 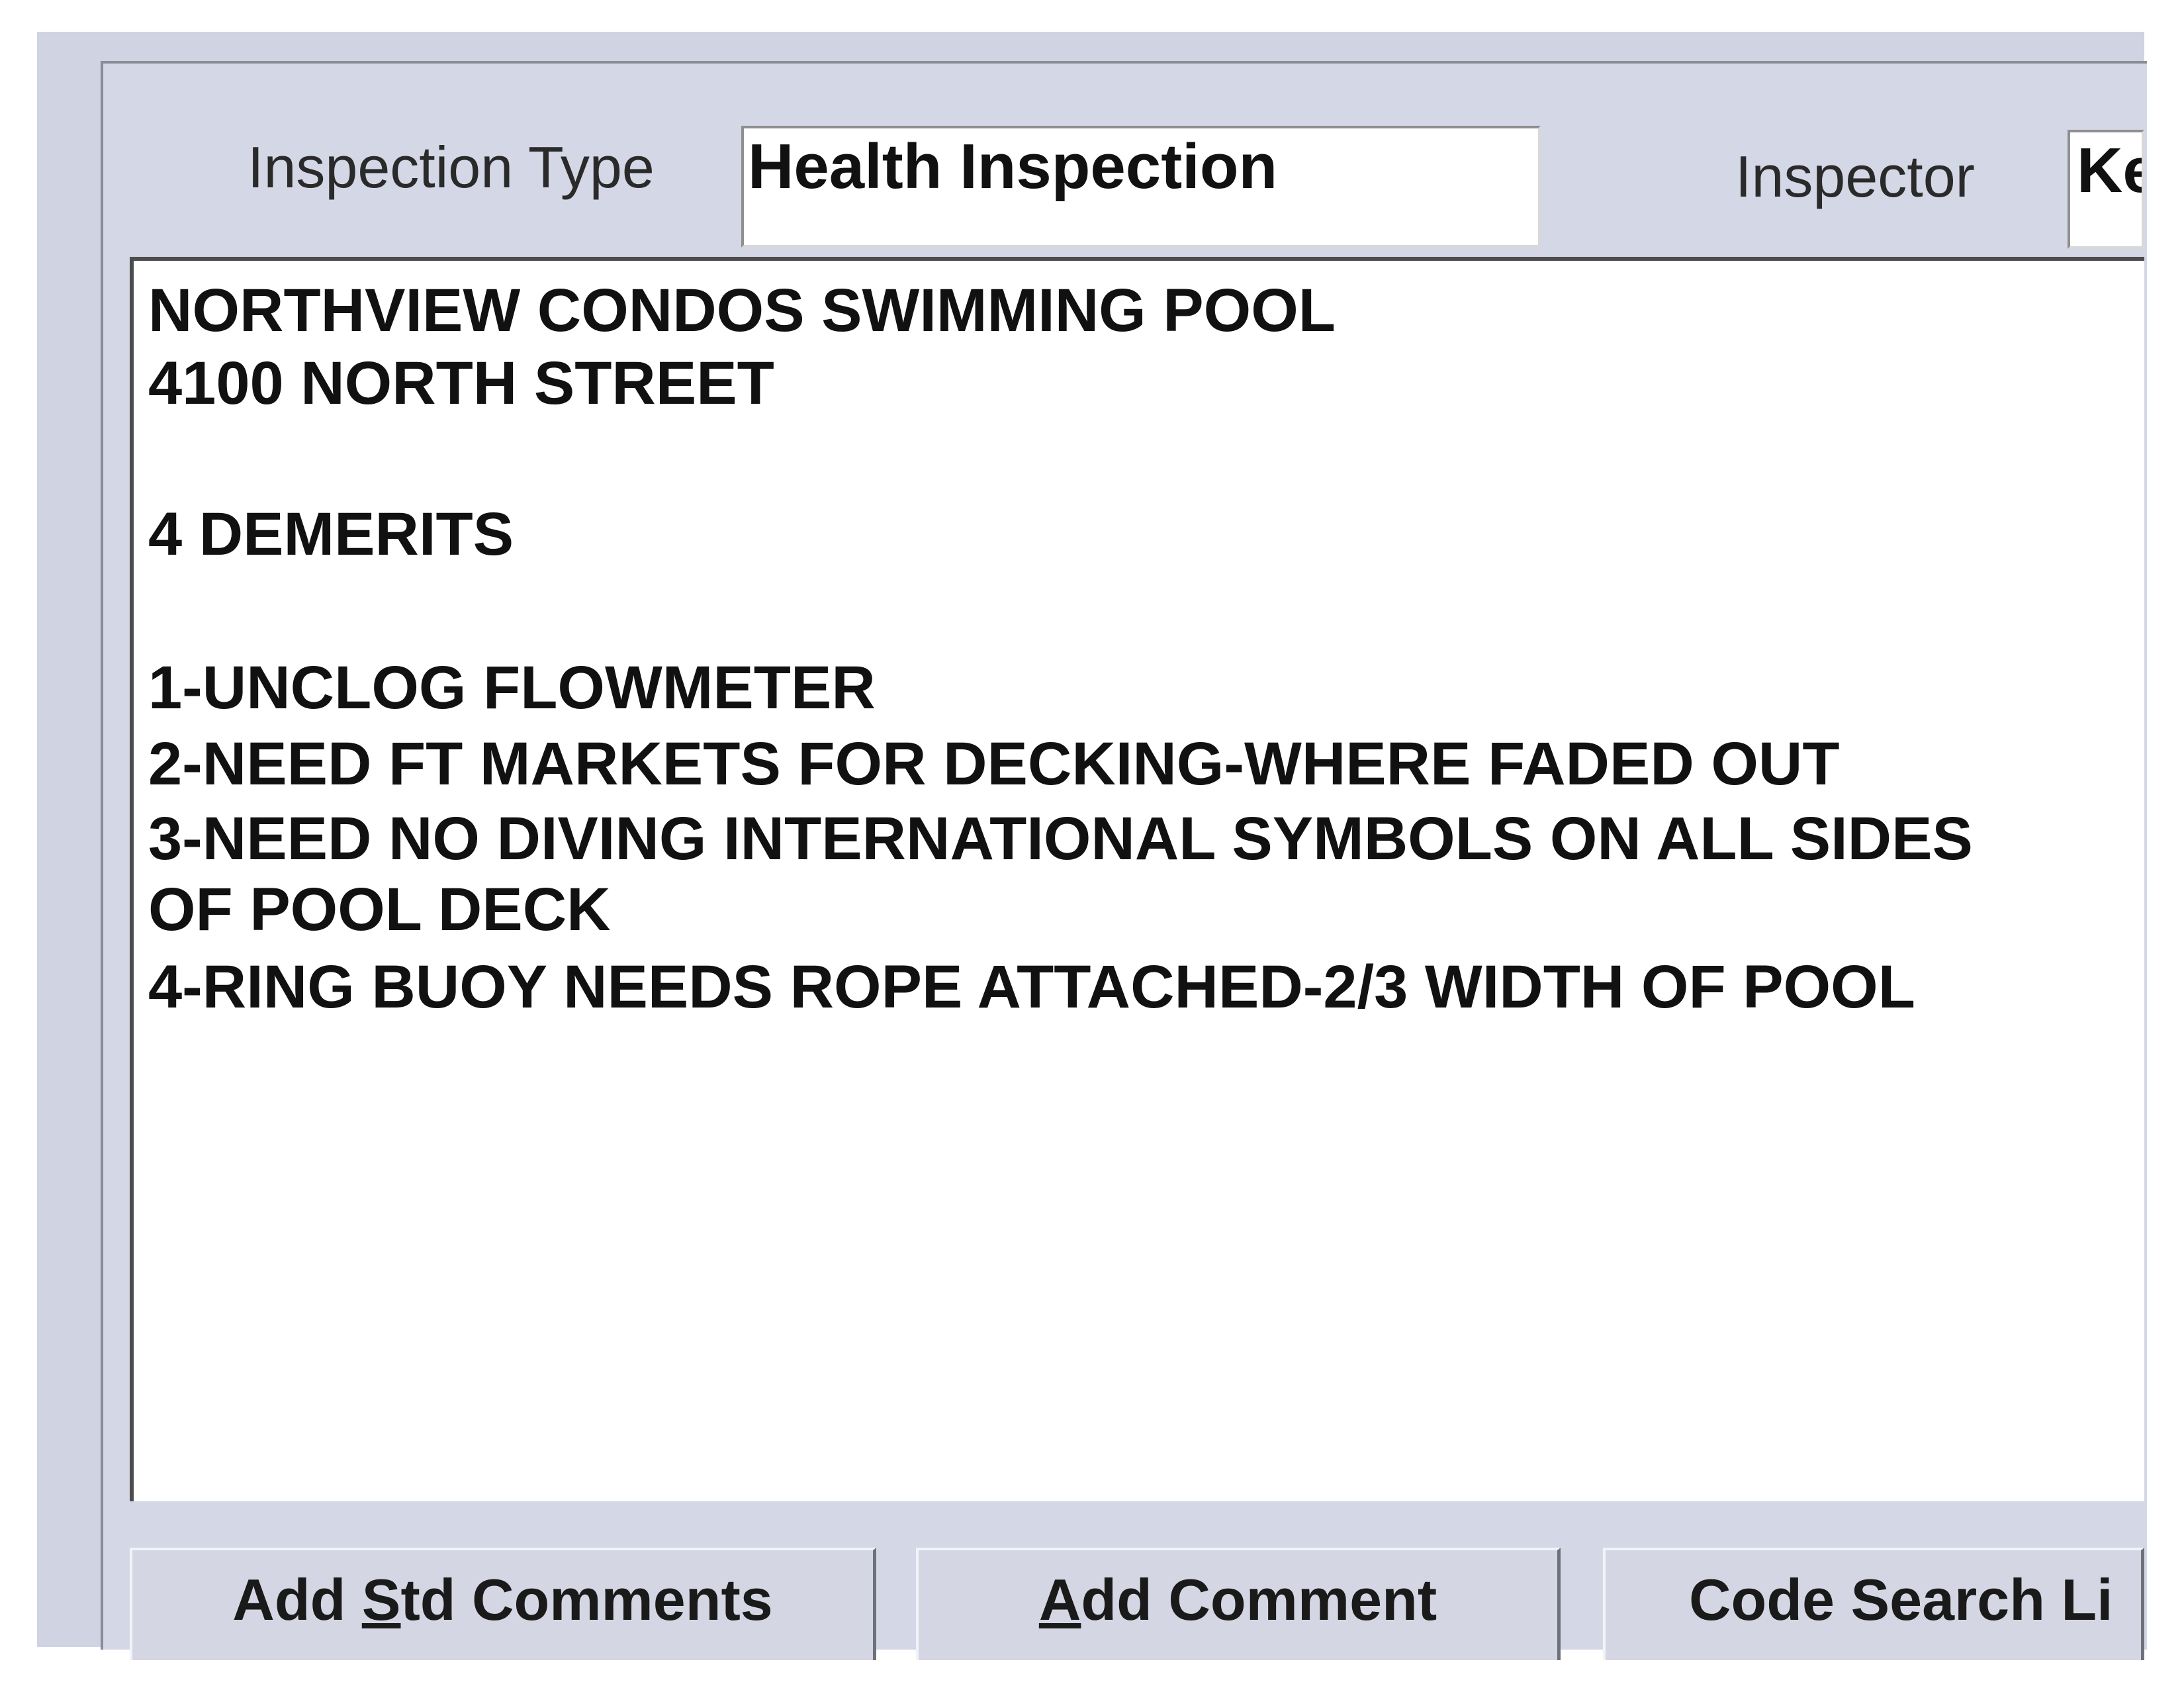 I want to click on add-std-comments-button: Add Std Comments, so click(x=503, y=1604).